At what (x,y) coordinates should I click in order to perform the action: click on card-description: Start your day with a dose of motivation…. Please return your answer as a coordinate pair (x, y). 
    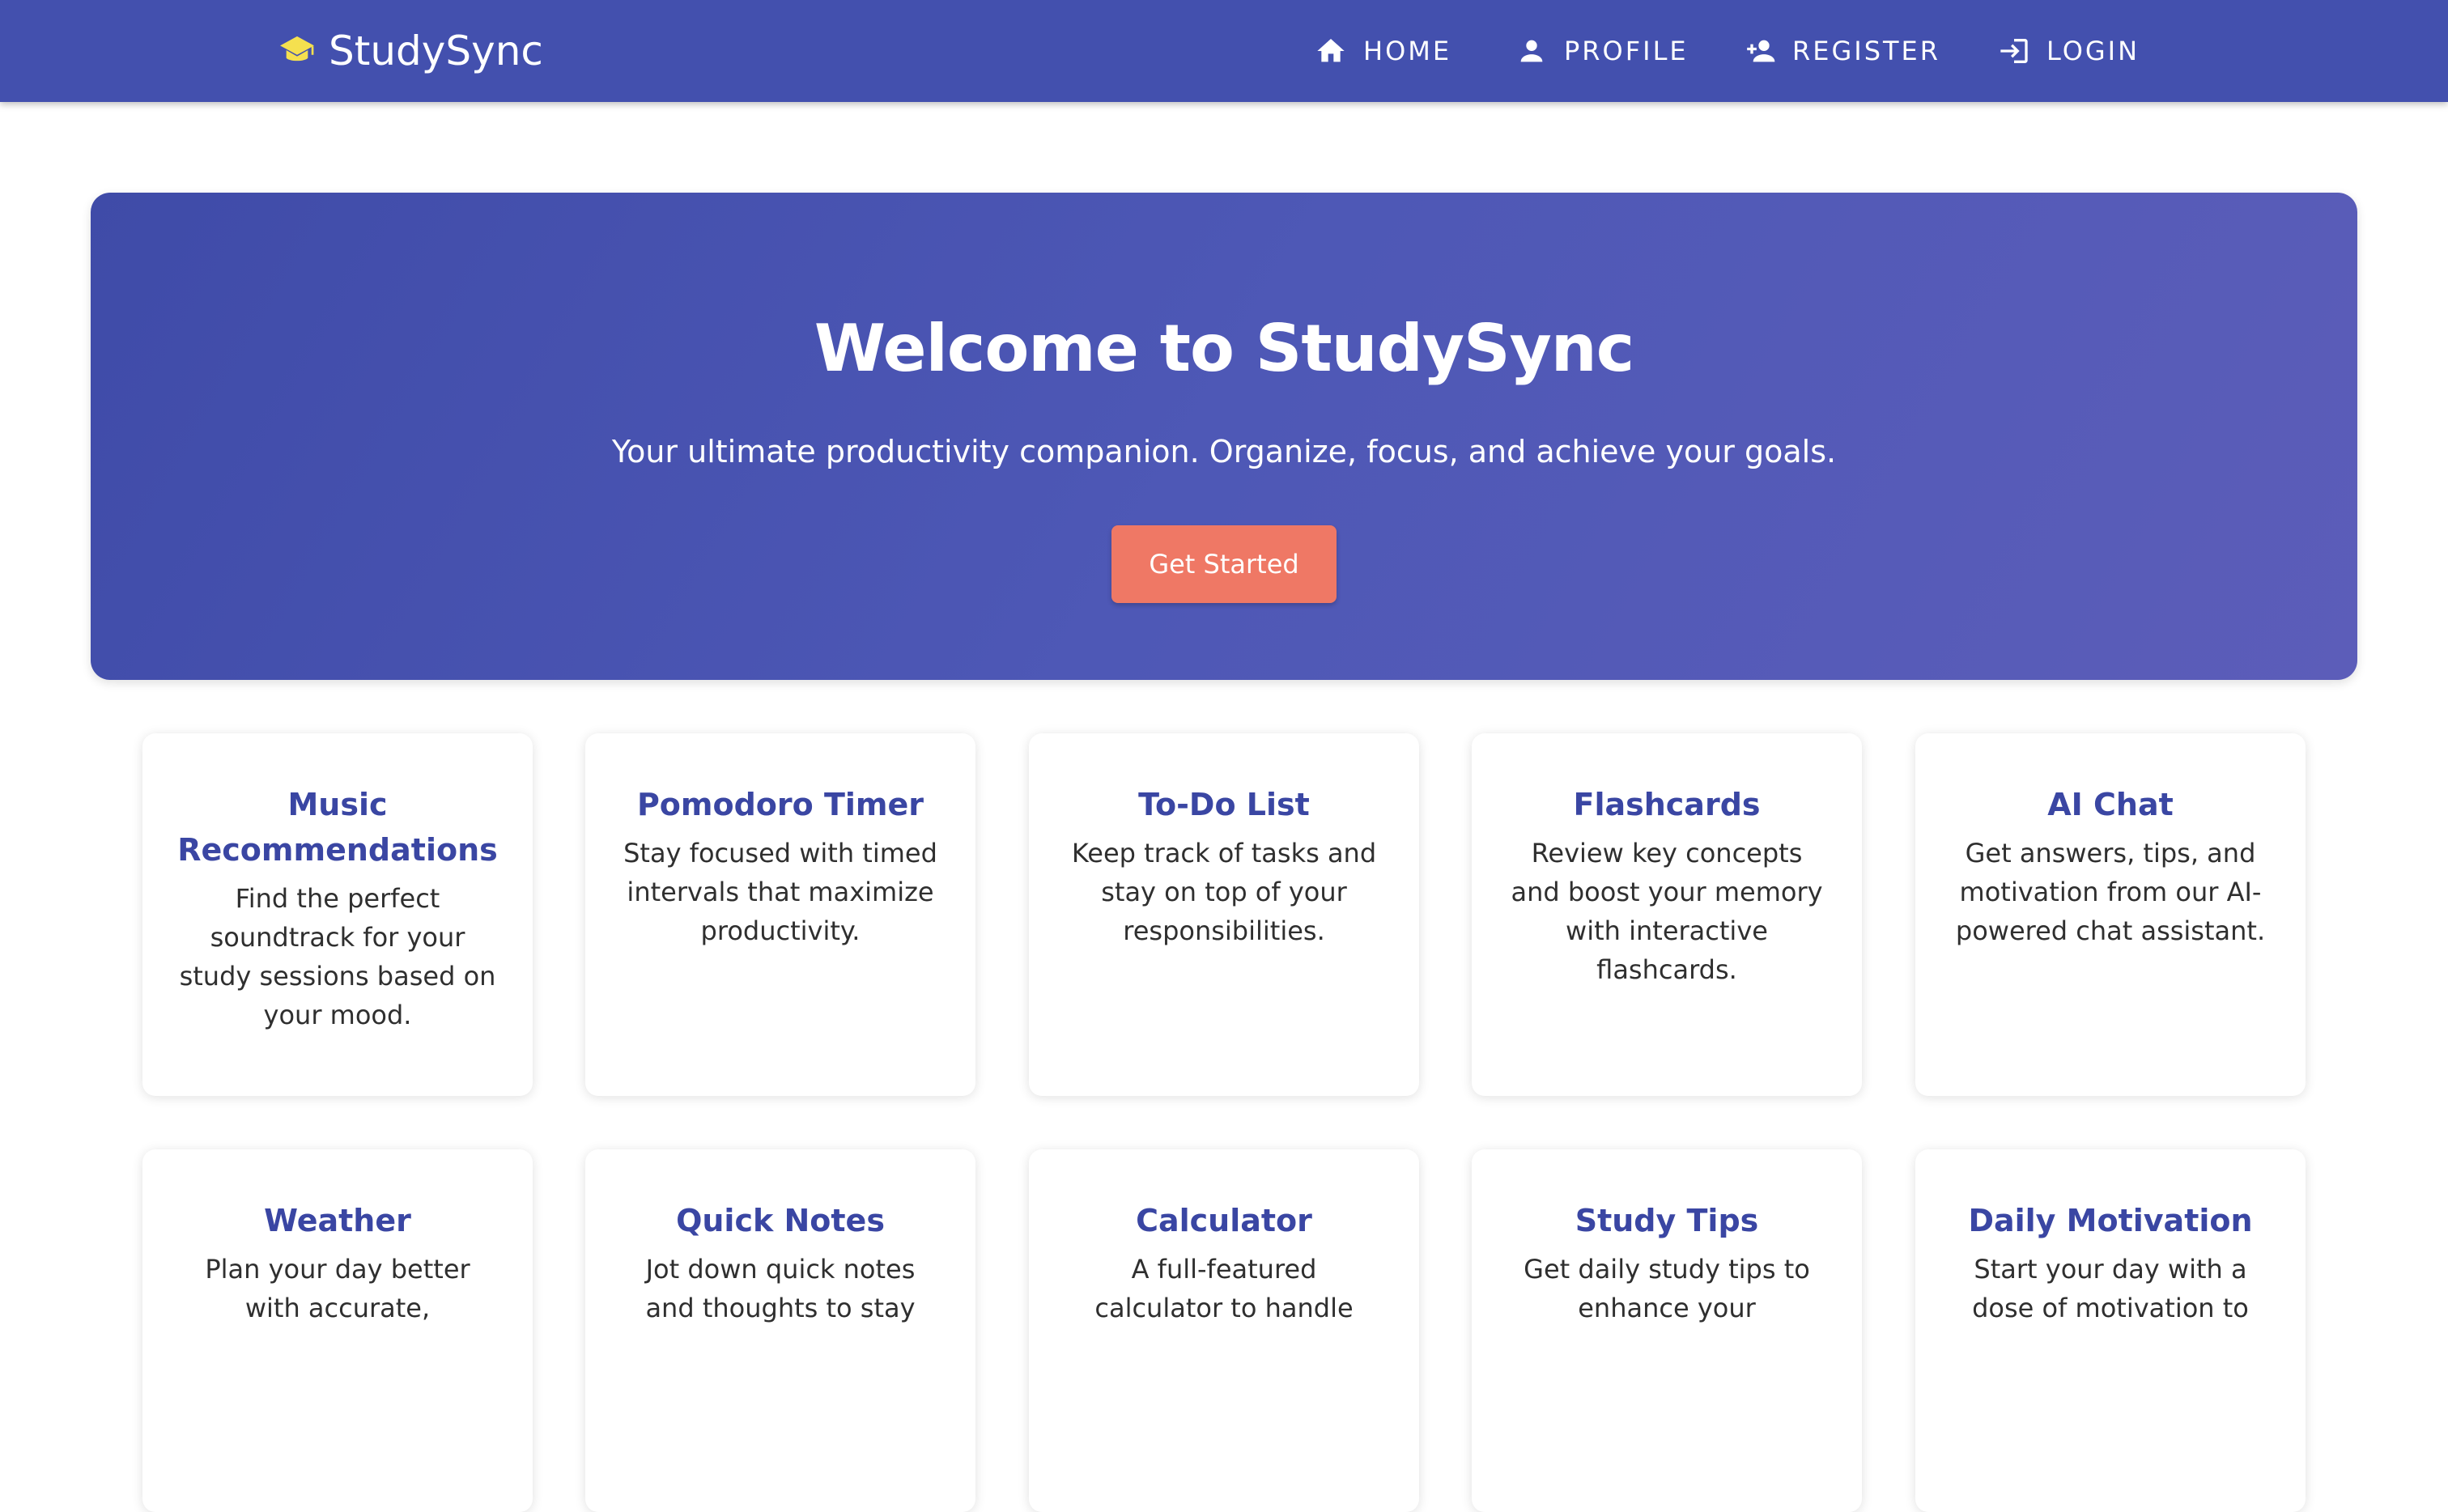
    Looking at the image, I should click on (2110, 1288).